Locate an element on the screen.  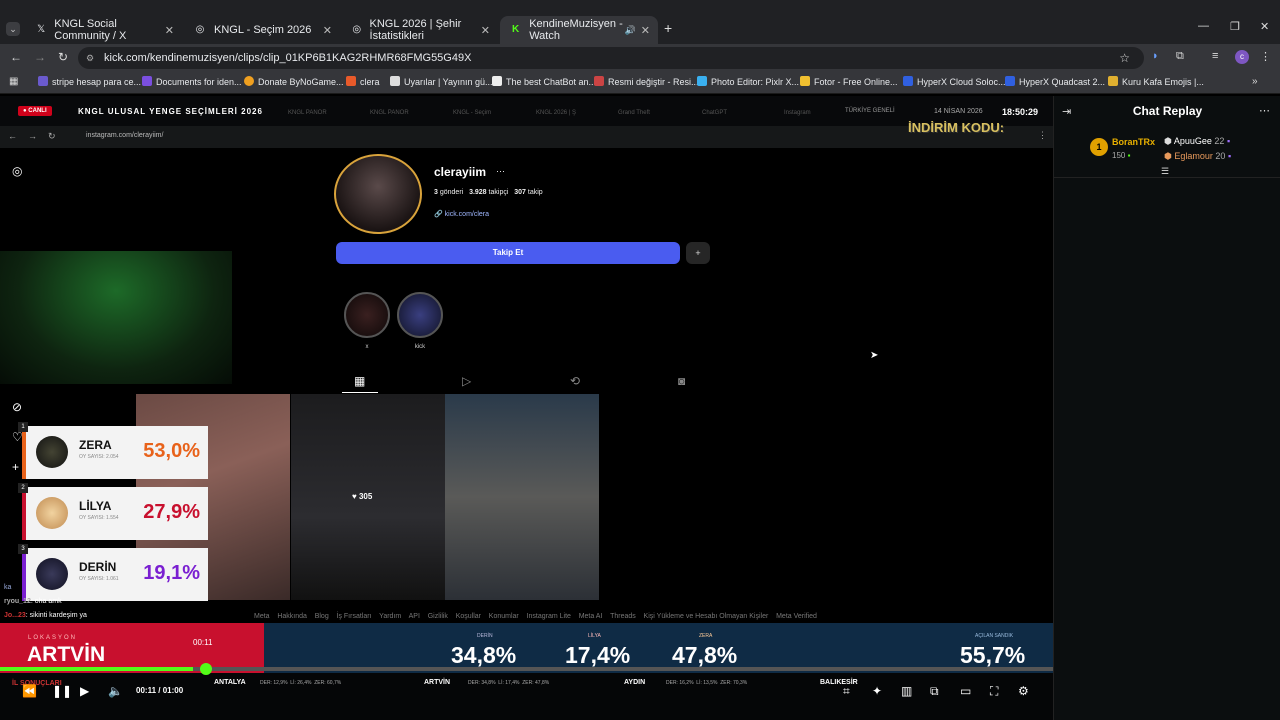
gifter-name: ApuuGee is located at coordinates (1193, 141).